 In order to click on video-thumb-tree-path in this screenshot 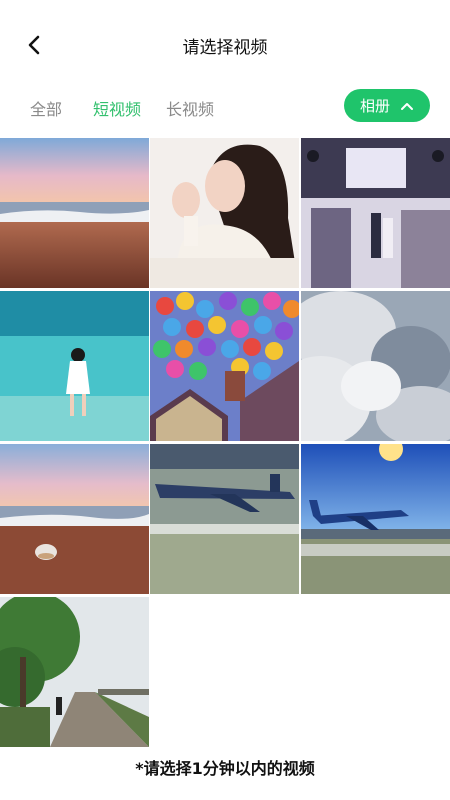, I will do `click(74, 672)`.